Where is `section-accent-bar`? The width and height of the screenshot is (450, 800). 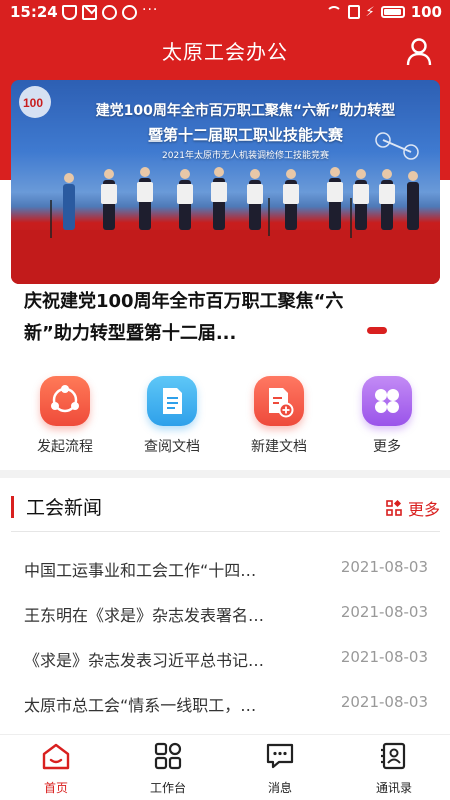 section-accent-bar is located at coordinates (12, 507).